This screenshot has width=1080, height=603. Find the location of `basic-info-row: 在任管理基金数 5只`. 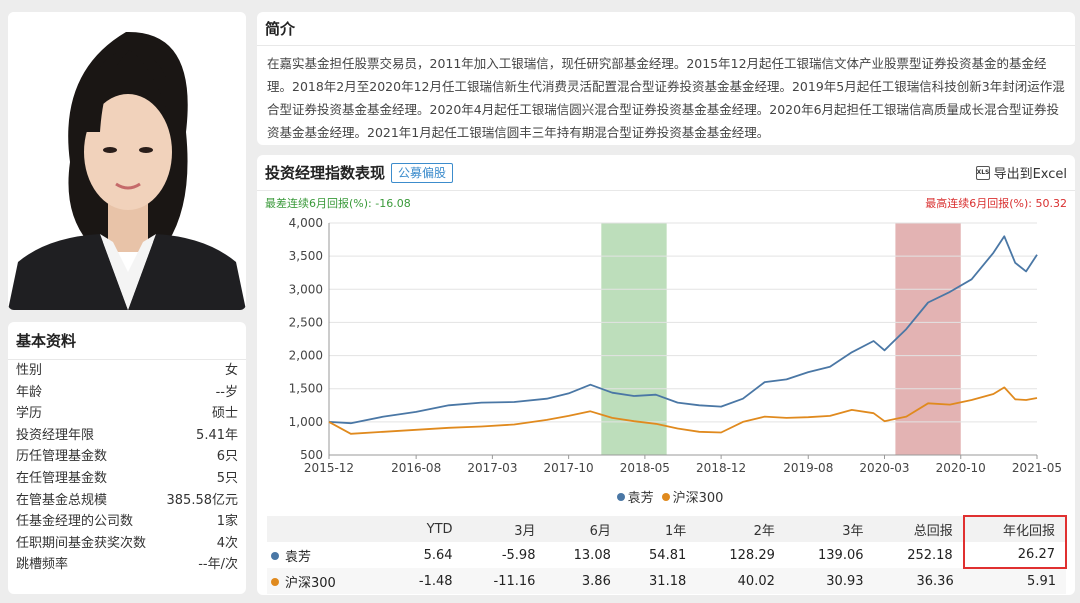

basic-info-row: 在任管理基金数 5只 is located at coordinates (127, 479).